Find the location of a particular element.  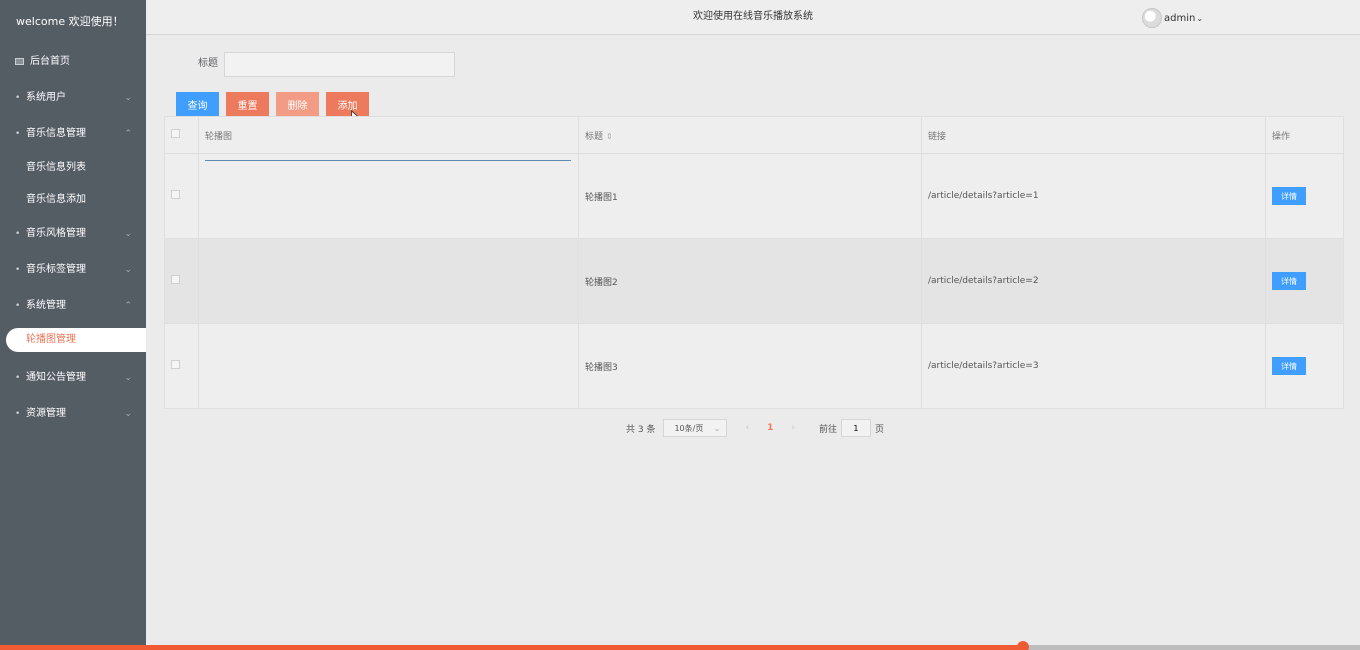

avatar is located at coordinates (1152, 18).